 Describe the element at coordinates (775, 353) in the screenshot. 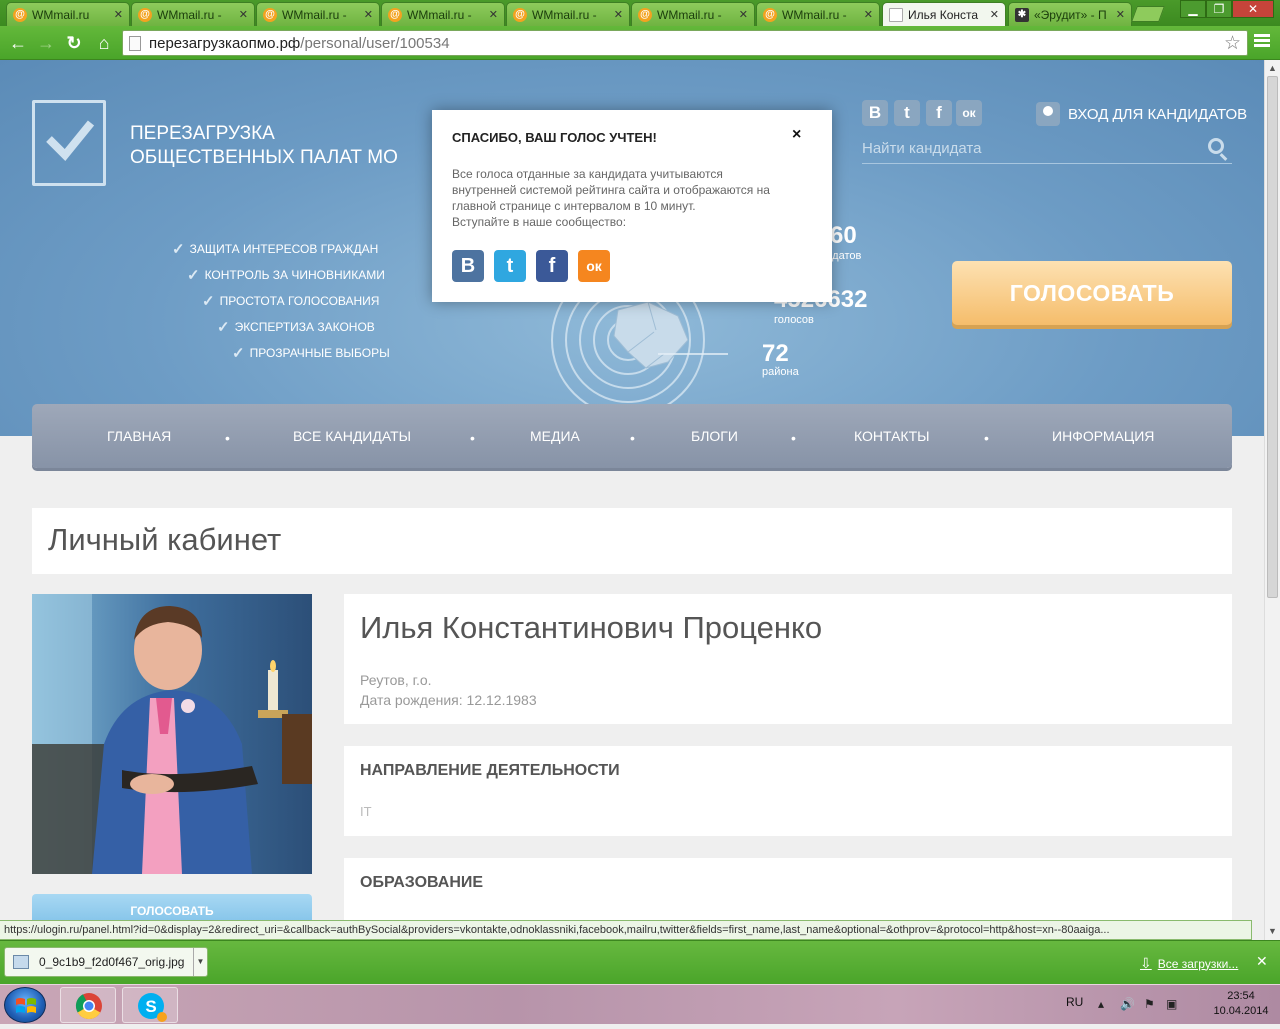

I see `districts-count: 72` at that location.